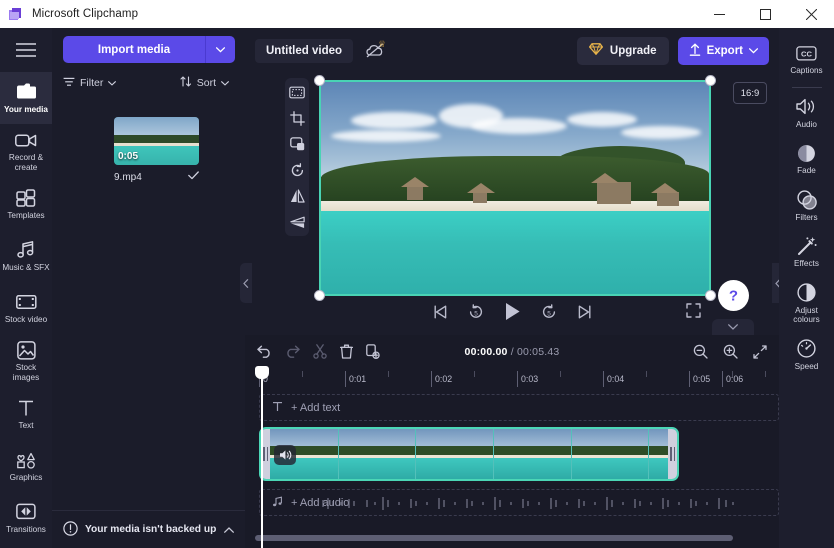  I want to click on export-button: Export, so click(723, 50).